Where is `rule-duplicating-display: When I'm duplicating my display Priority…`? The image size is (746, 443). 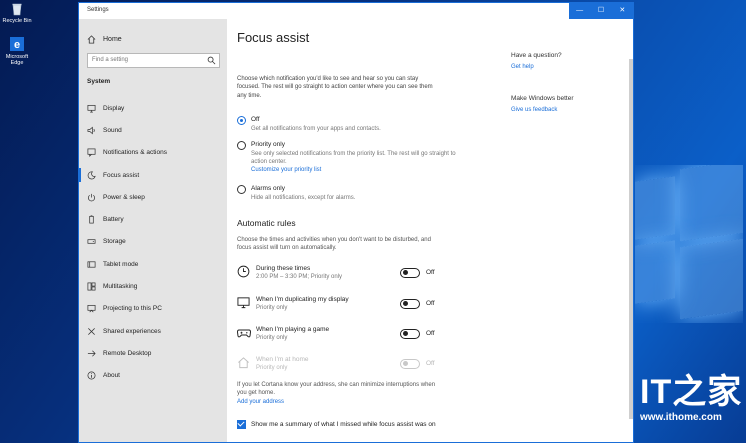 rule-duplicating-display: When I'm duplicating my display Priority… is located at coordinates (342, 308).